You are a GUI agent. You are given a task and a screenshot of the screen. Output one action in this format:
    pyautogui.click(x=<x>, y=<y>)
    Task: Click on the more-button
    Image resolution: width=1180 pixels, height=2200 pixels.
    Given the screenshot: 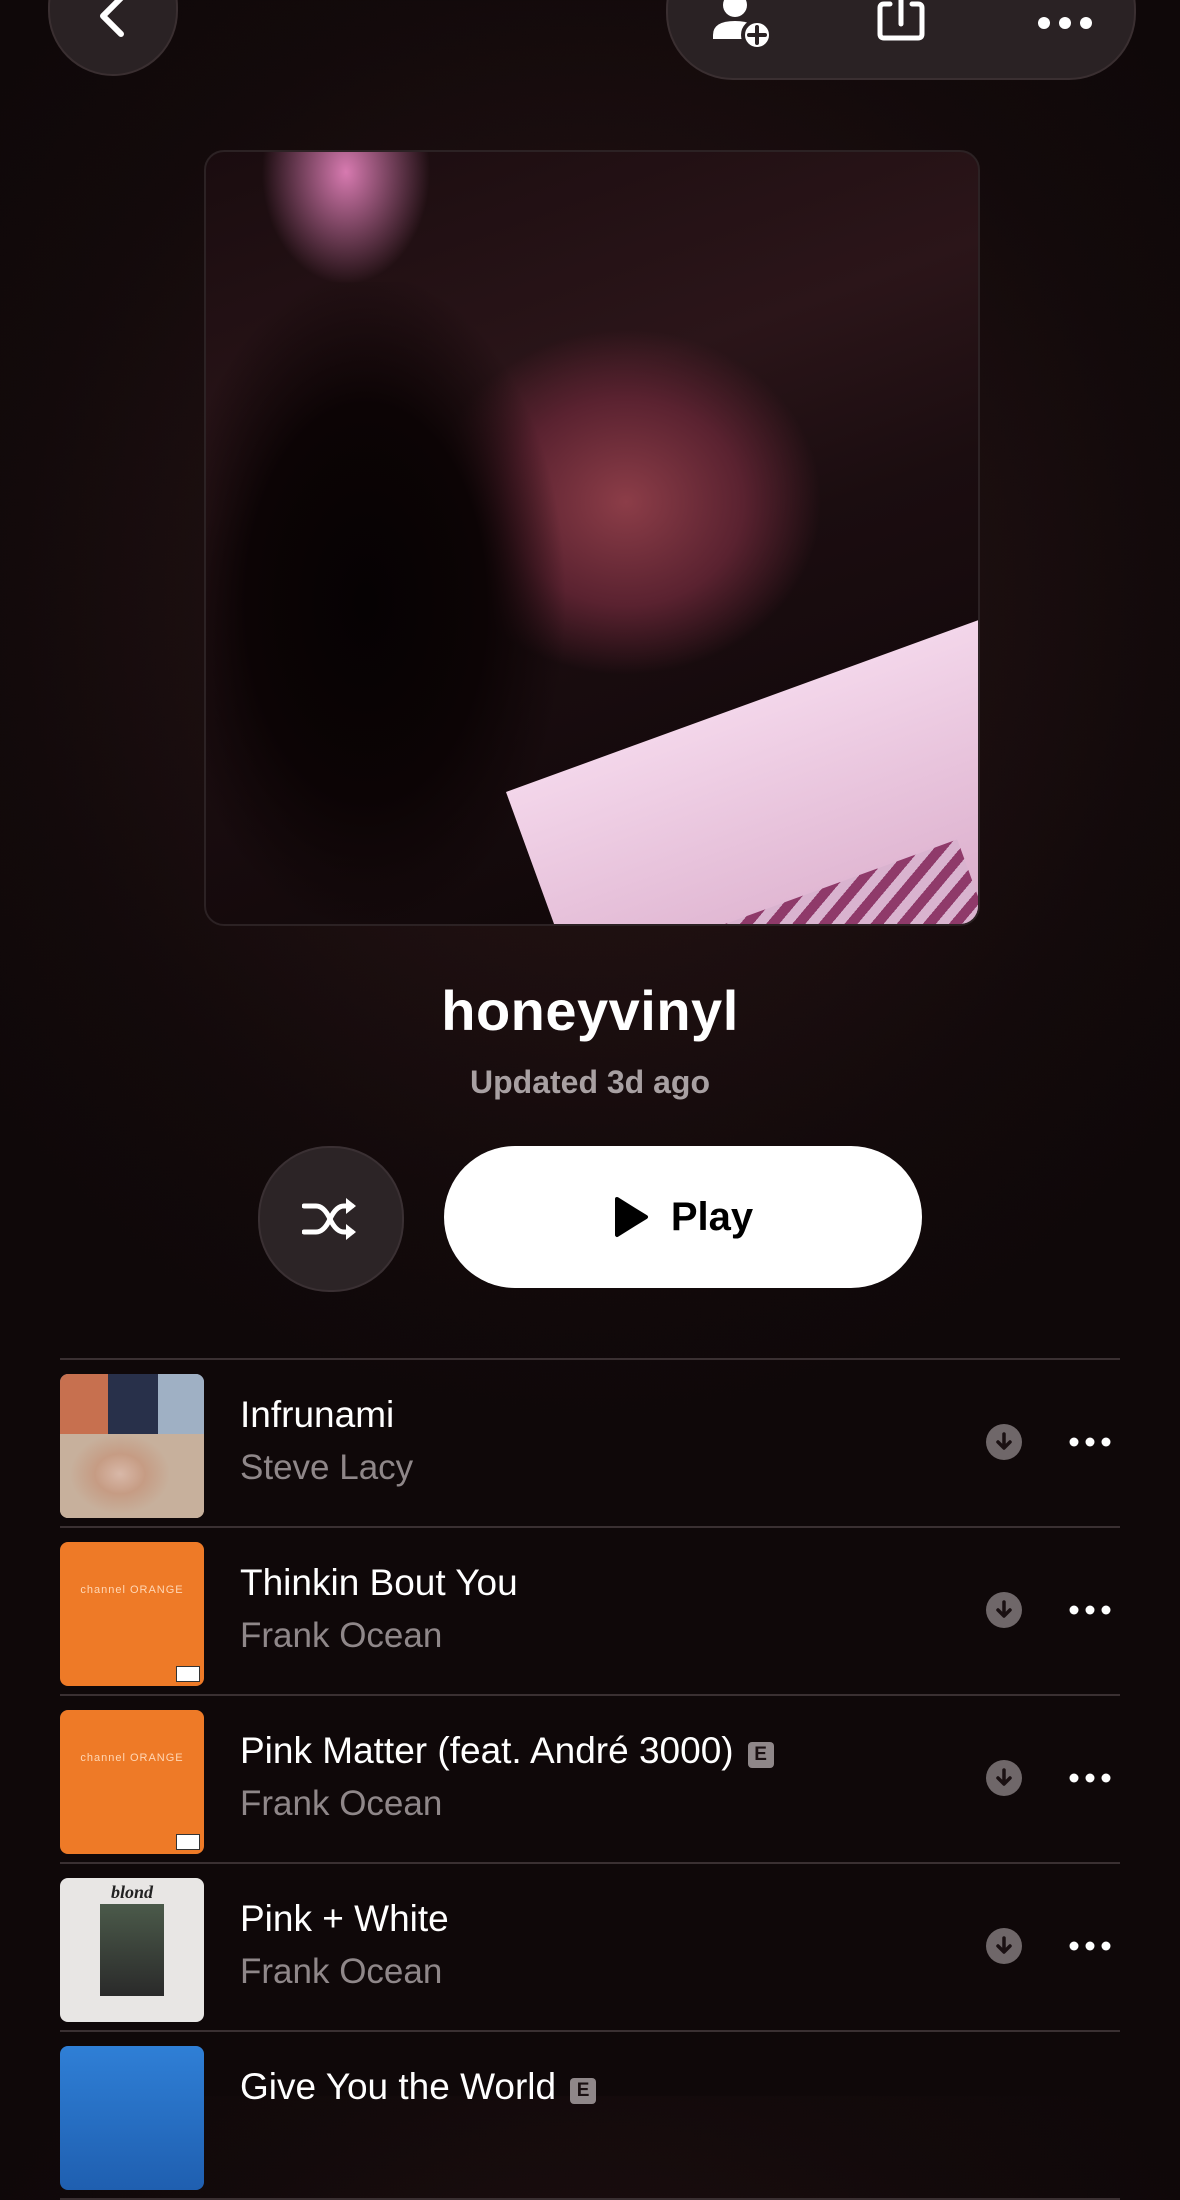 What is the action you would take?
    pyautogui.click(x=1065, y=24)
    